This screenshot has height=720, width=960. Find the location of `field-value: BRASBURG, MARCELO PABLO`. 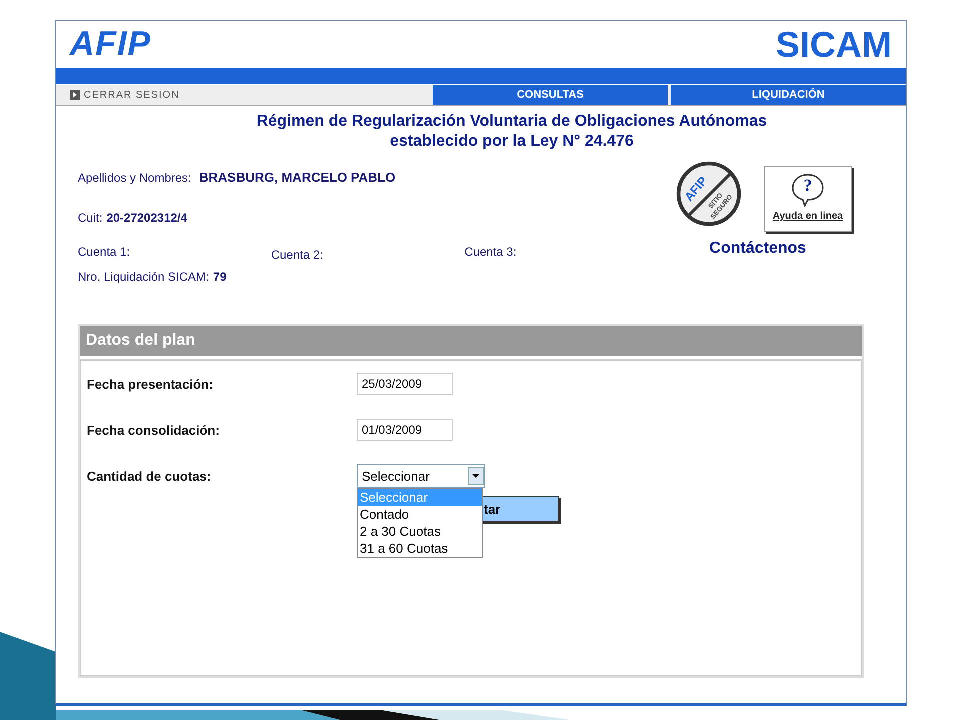

field-value: BRASBURG, MARCELO PABLO is located at coordinates (297, 177).